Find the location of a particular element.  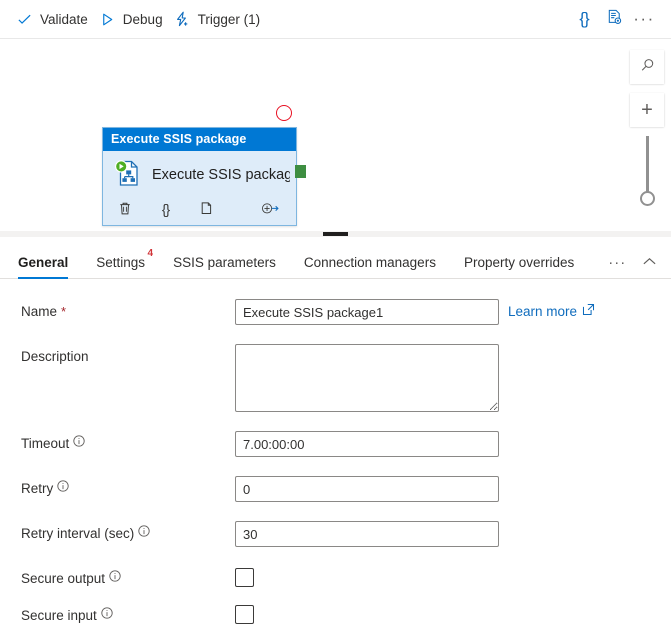

secure-output-row: Secure output is located at coordinates (339, 576).